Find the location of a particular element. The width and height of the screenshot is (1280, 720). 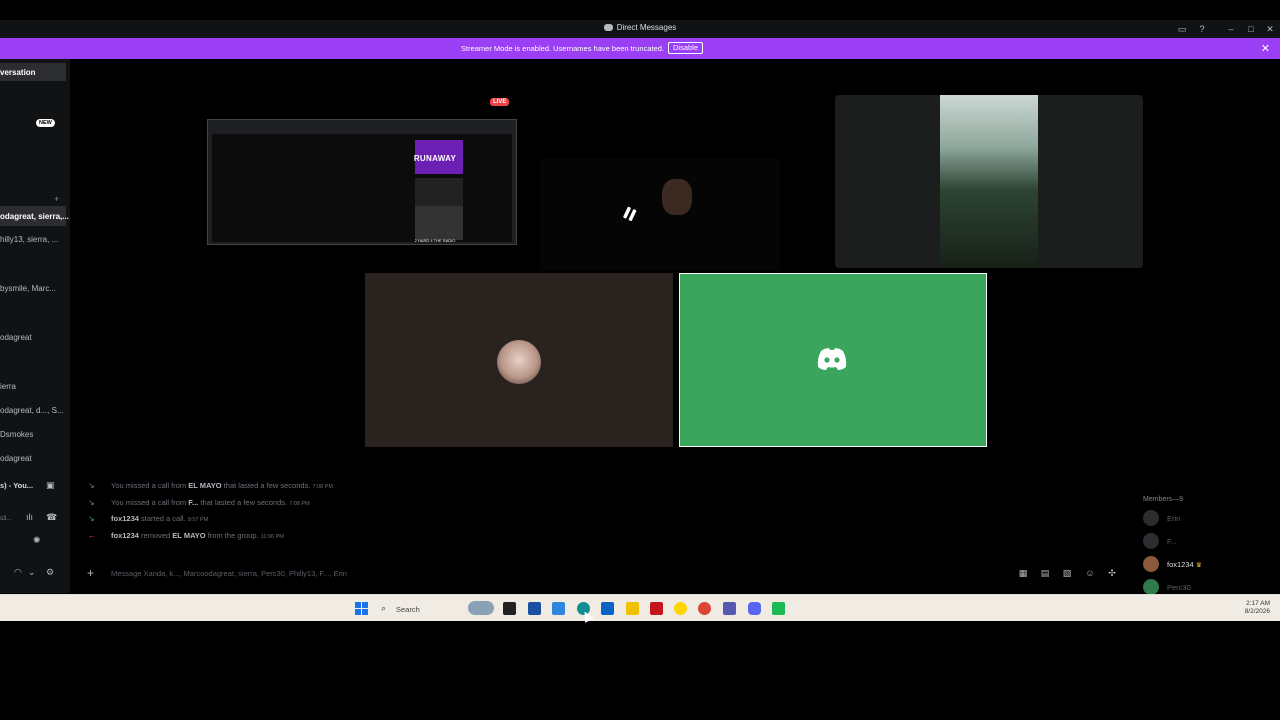

video-tile is located at coordinates (989, 181).